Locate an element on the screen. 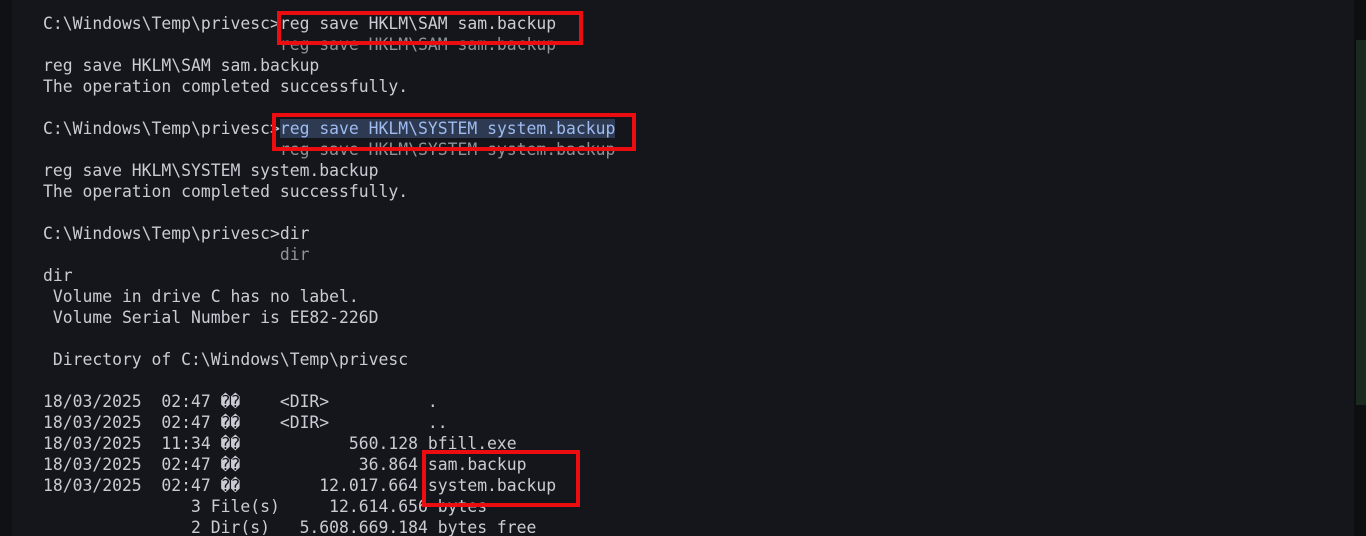  output-line: Directory of C:\Windows\Temp\privesc is located at coordinates (226, 359).